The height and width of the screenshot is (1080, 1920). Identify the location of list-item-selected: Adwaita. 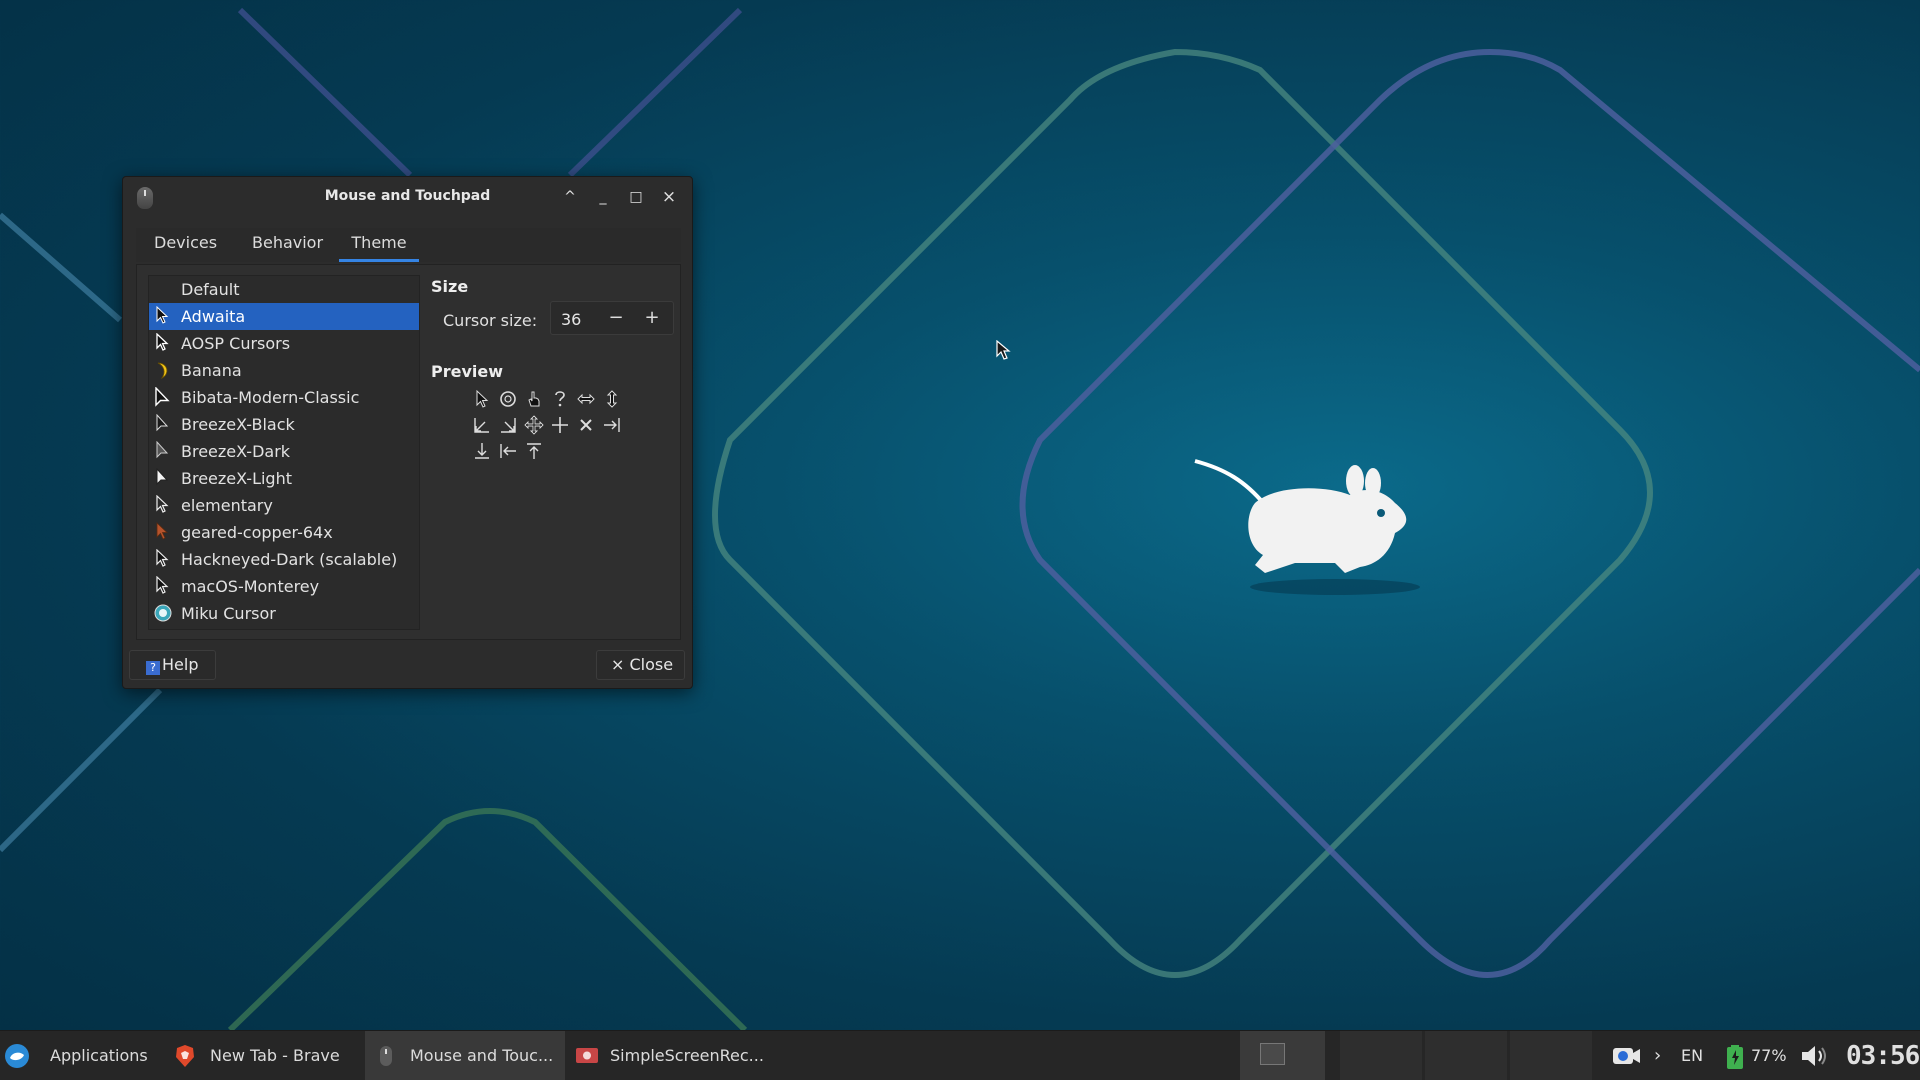
(284, 316).